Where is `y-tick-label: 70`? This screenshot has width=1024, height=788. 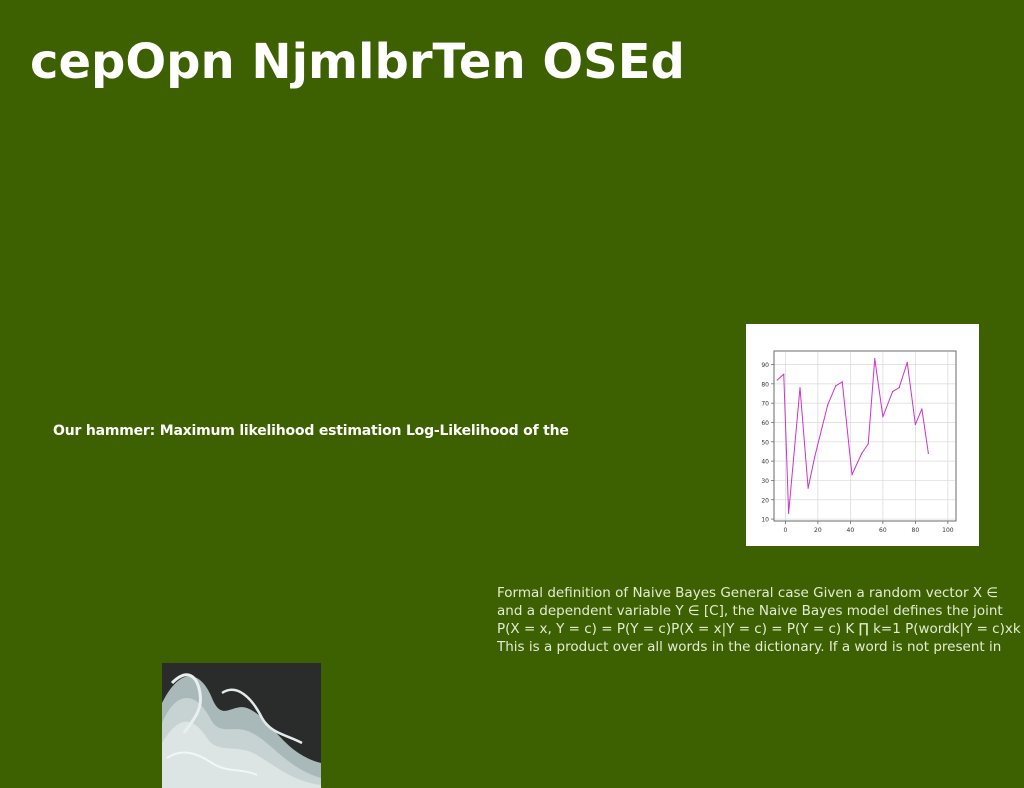
y-tick-label: 70 is located at coordinates (765, 404).